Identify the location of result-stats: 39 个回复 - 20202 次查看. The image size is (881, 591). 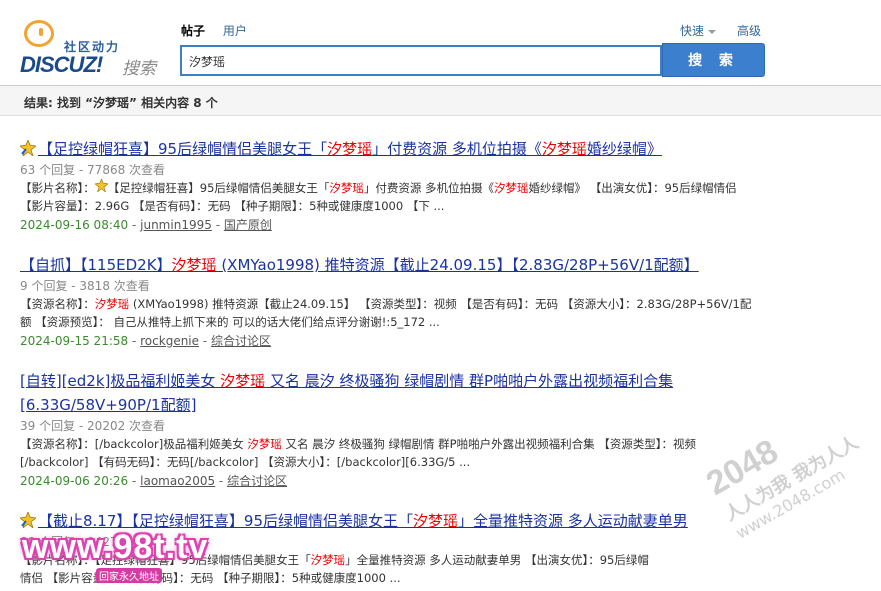
(93, 426).